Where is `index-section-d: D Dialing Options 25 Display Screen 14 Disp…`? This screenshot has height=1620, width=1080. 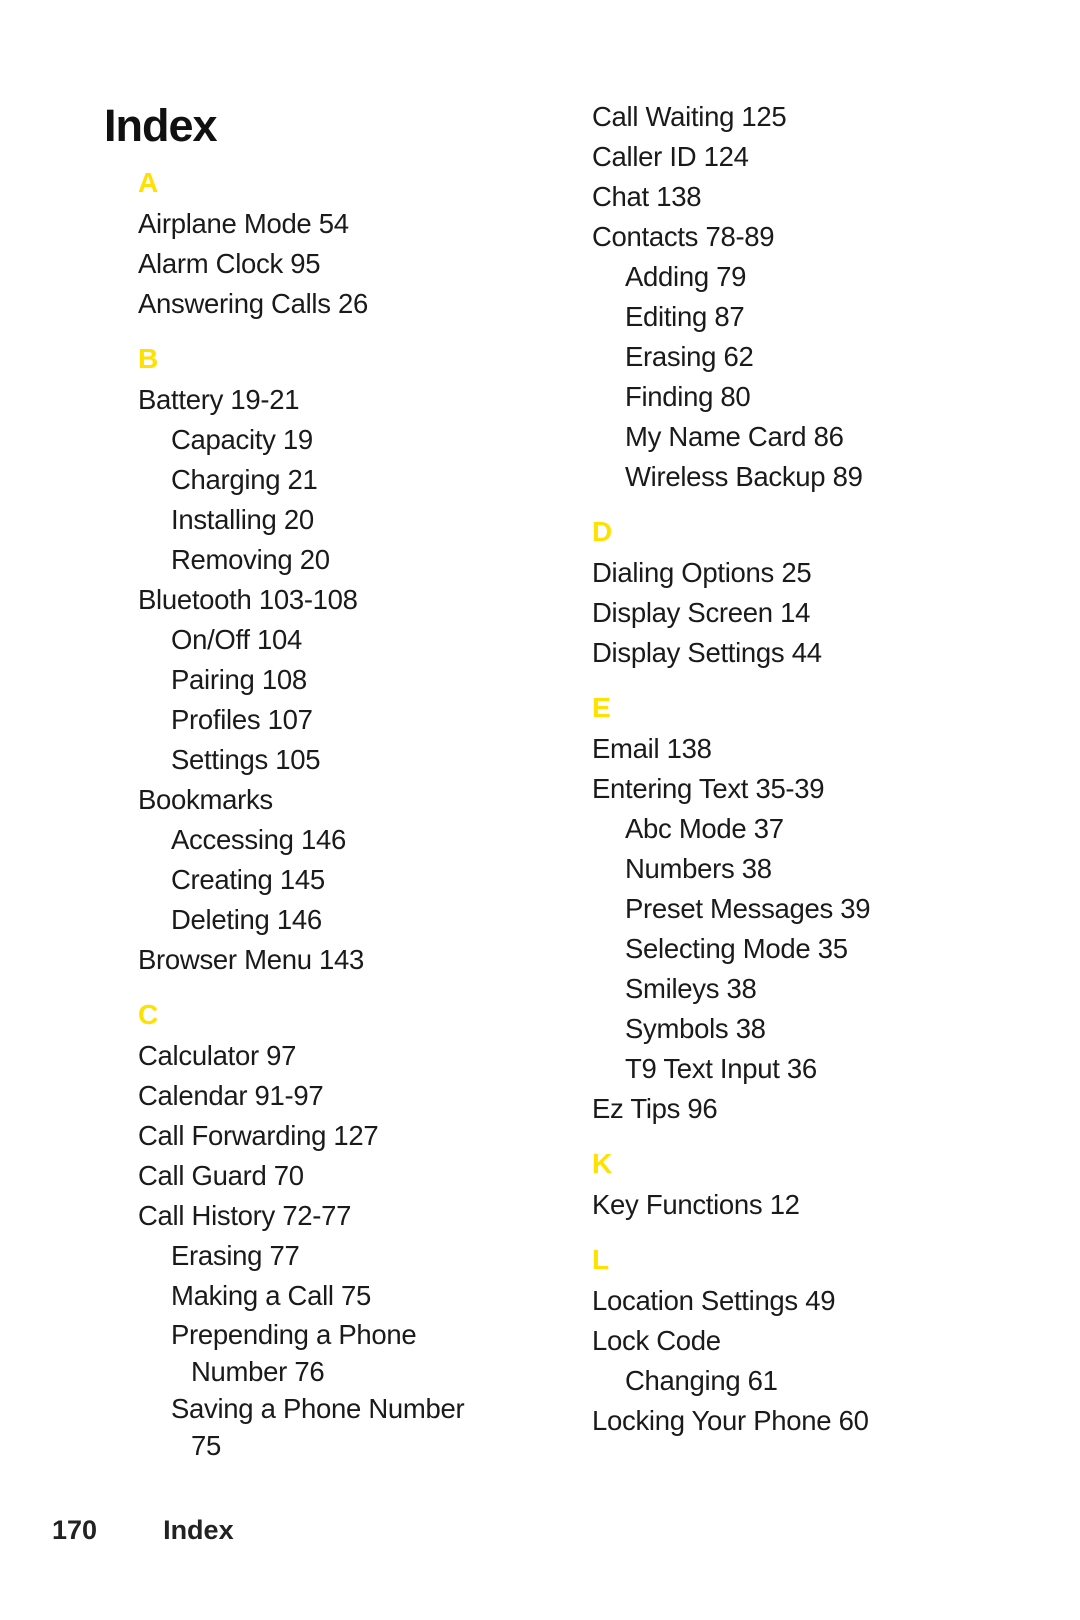 index-section-d: D Dialing Options 25 Display Screen 14 Disp… is located at coordinates (812, 594).